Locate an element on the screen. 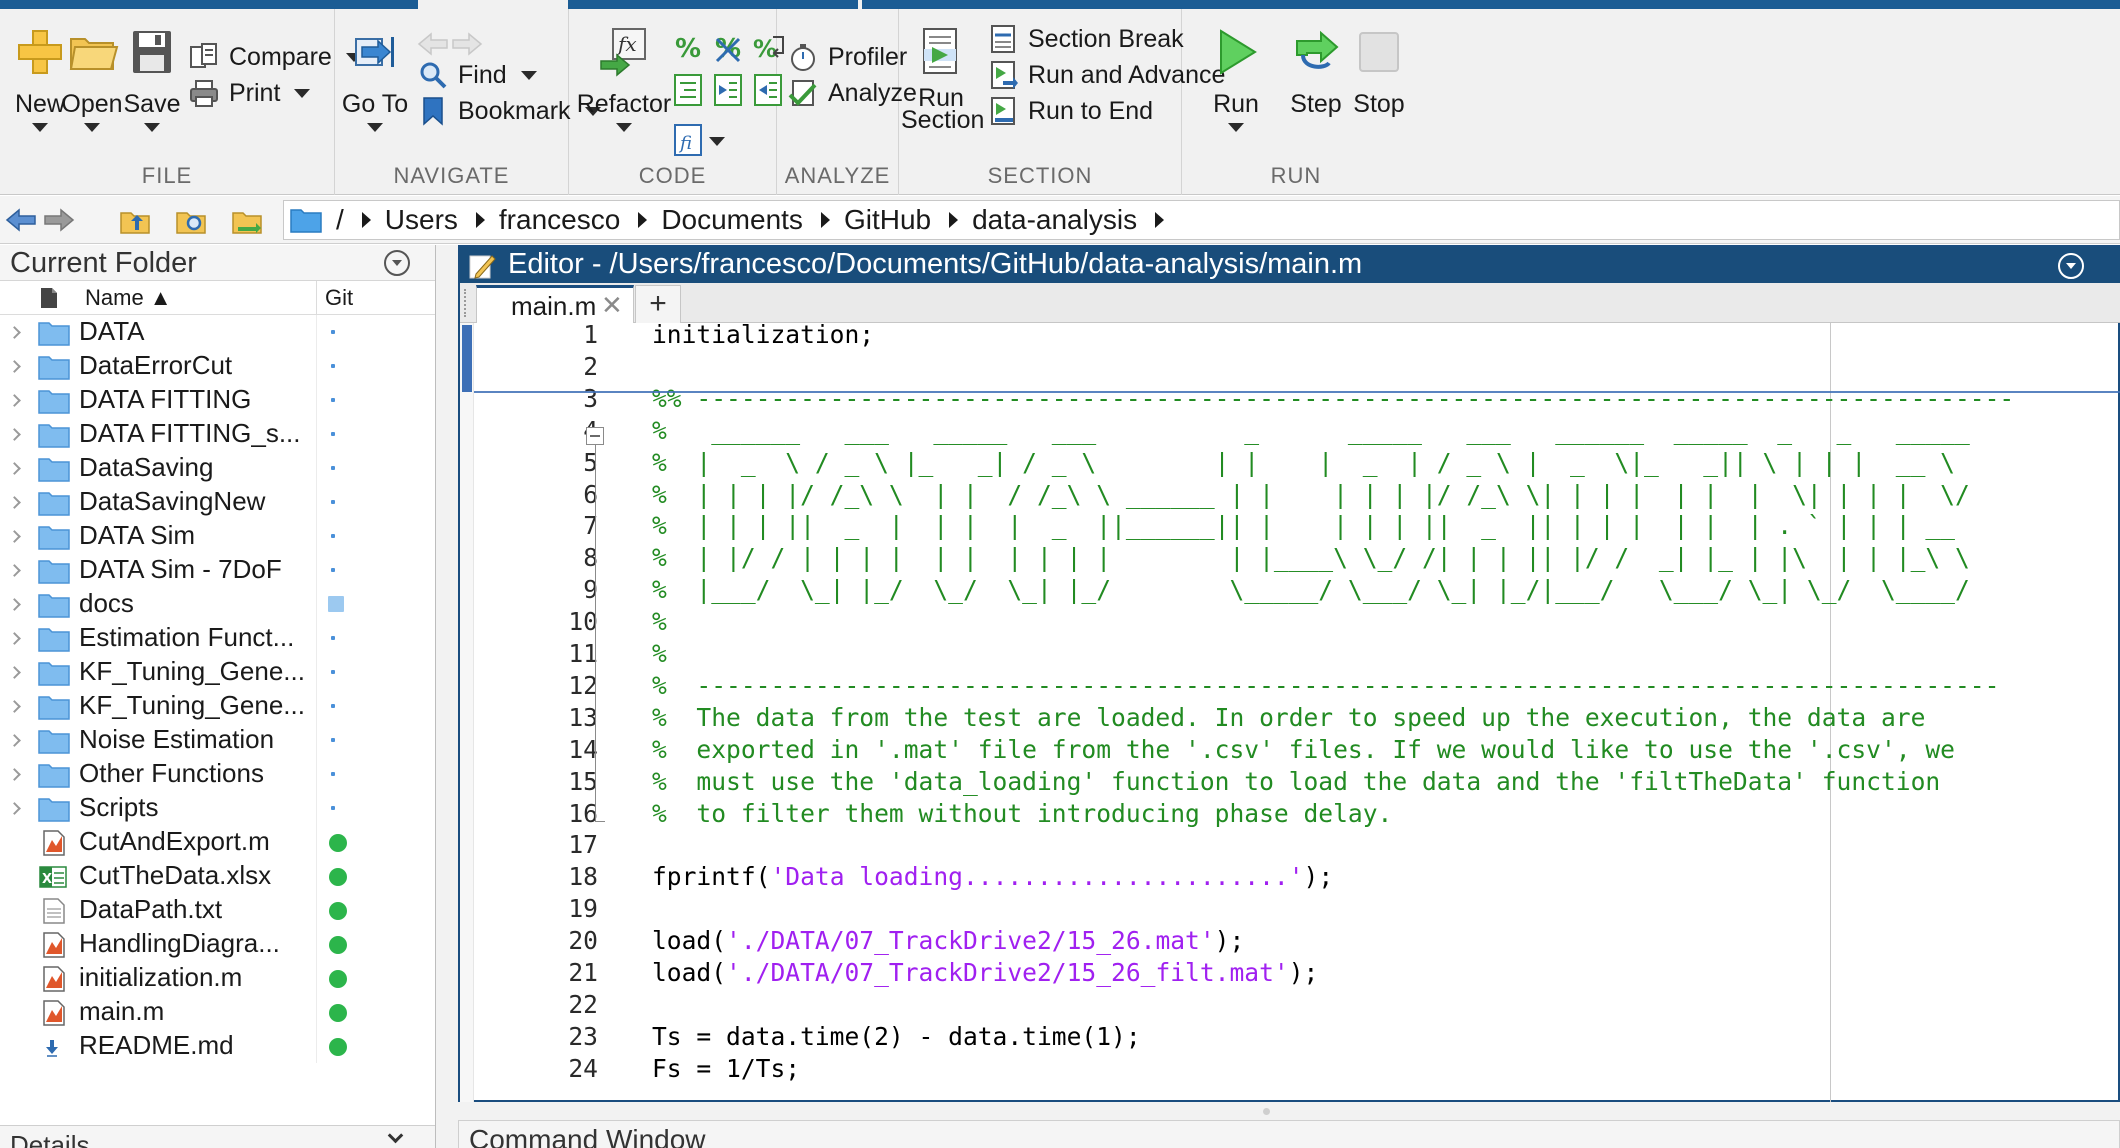  tab-main-m: main.m ✕ is located at coordinates (555, 304).